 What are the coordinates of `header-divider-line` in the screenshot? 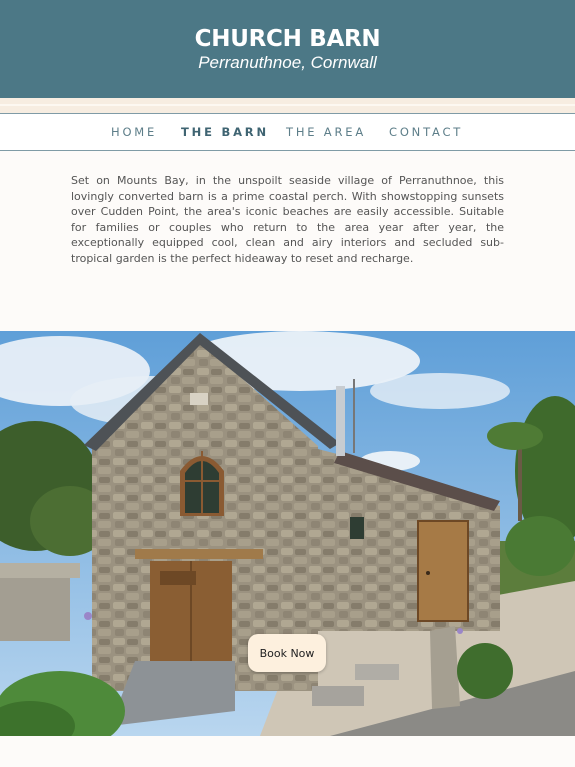 It's located at (287, 105).